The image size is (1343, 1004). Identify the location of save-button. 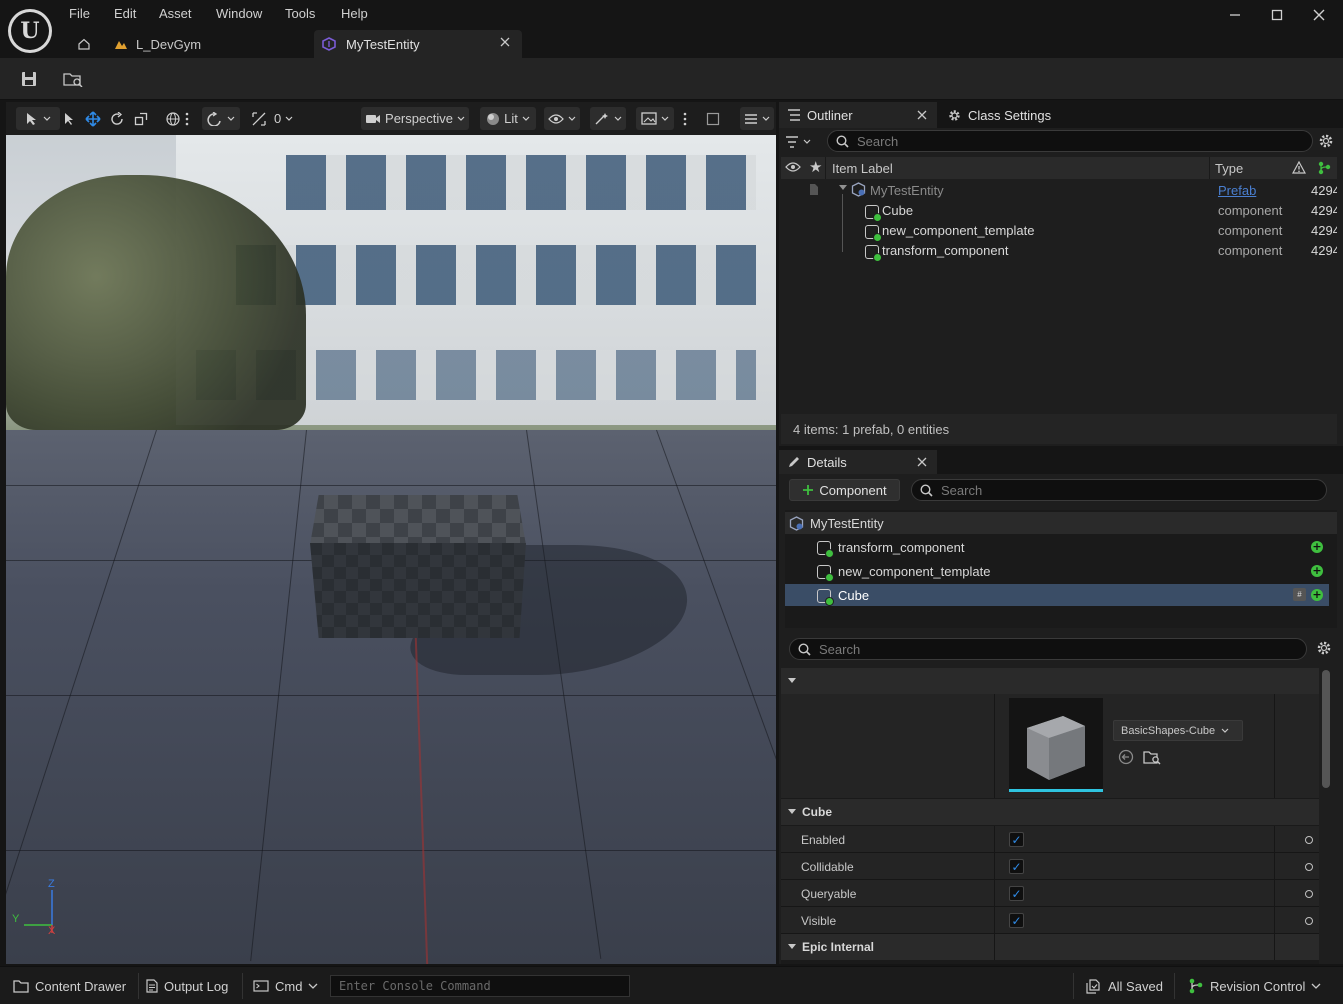
(29, 79).